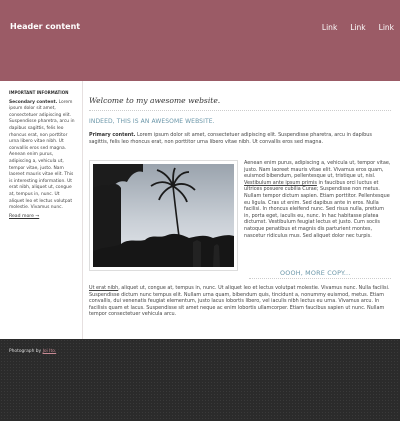 This screenshot has width=400, height=421. What do you see at coordinates (103, 288) in the screenshot?
I see `bottom-link: Ut erat nibh` at bounding box center [103, 288].